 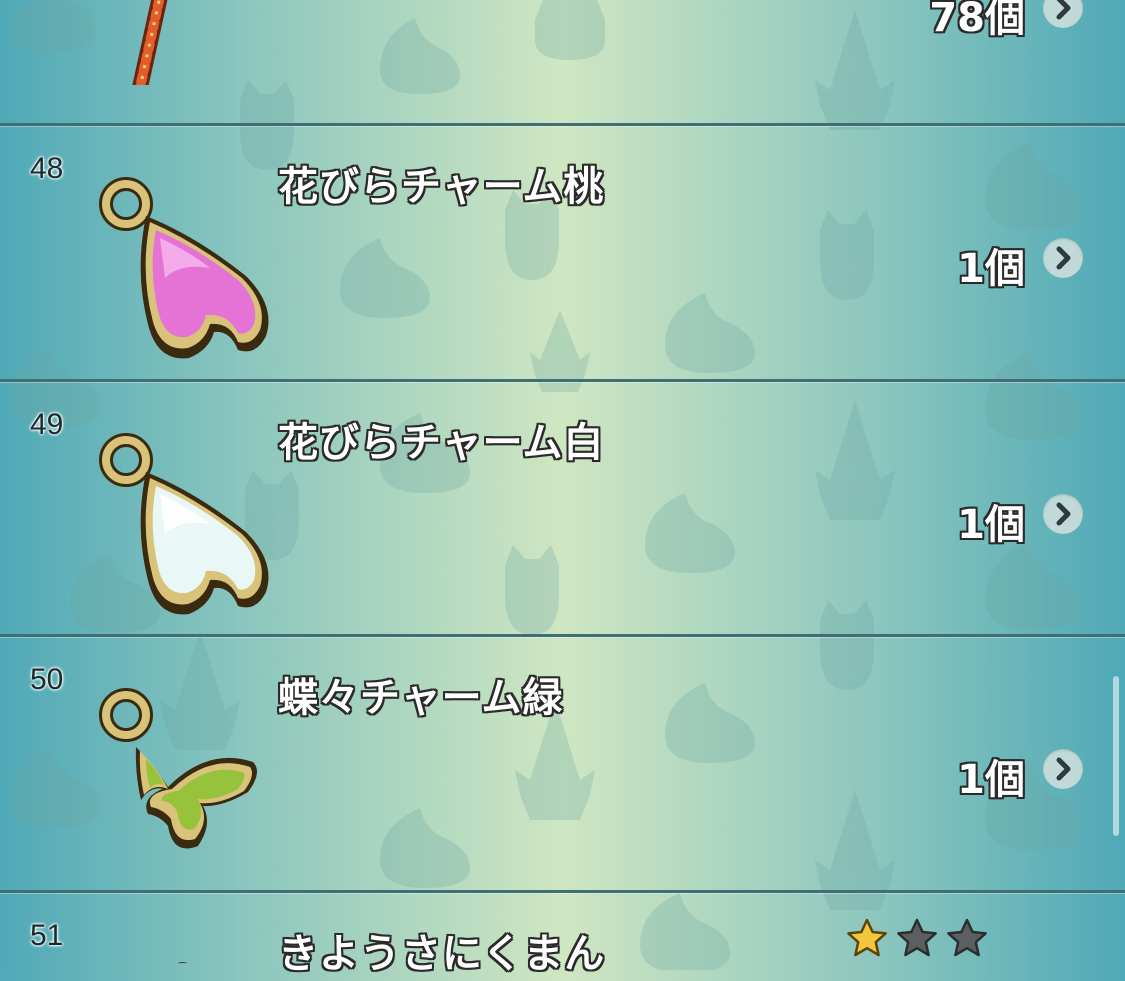 What do you see at coordinates (184, 268) in the screenshot?
I see `pink-petal-charm-icon` at bounding box center [184, 268].